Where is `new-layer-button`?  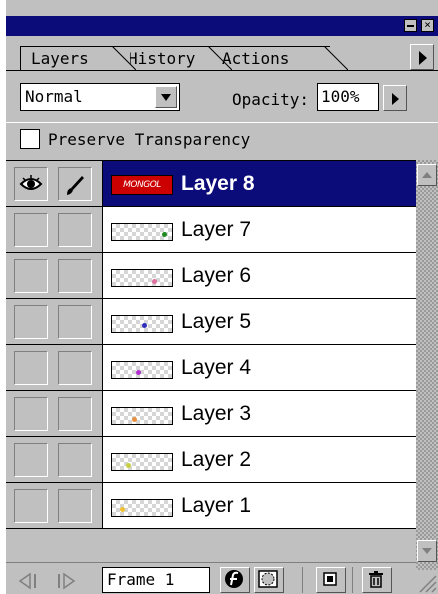 new-layer-button is located at coordinates (331, 580).